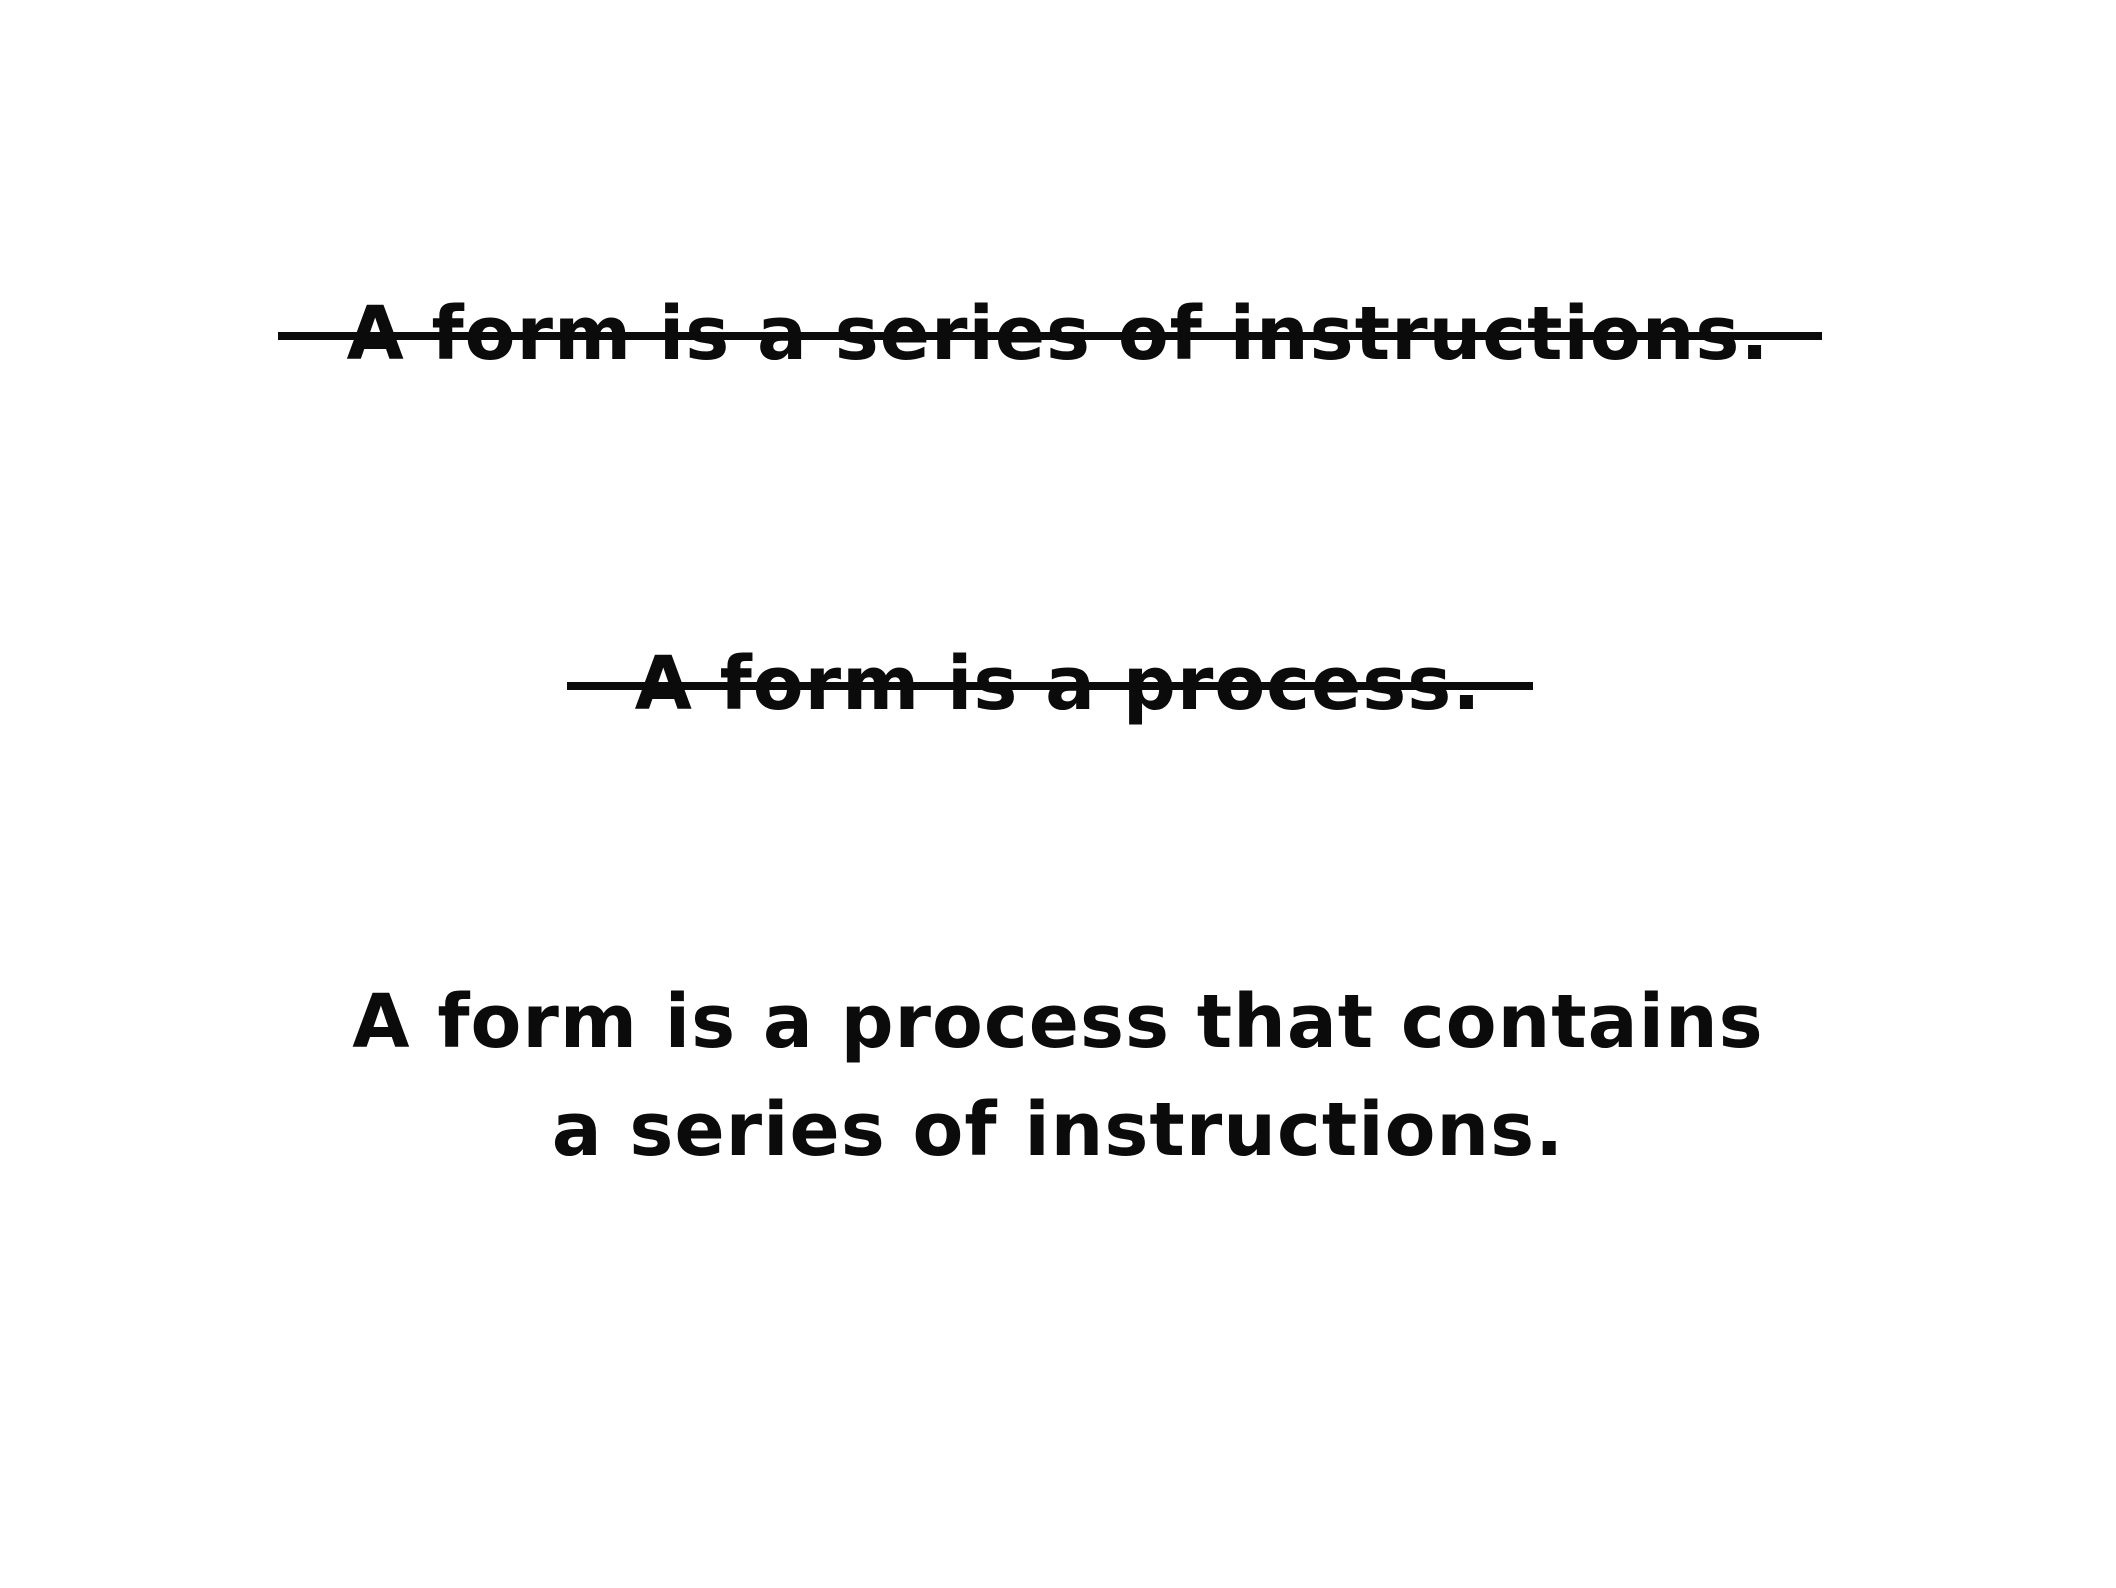 Image resolution: width=2116 pixels, height=1588 pixels. I want to click on final-statement-line-2: a series of instructions., so click(1058, 1130).